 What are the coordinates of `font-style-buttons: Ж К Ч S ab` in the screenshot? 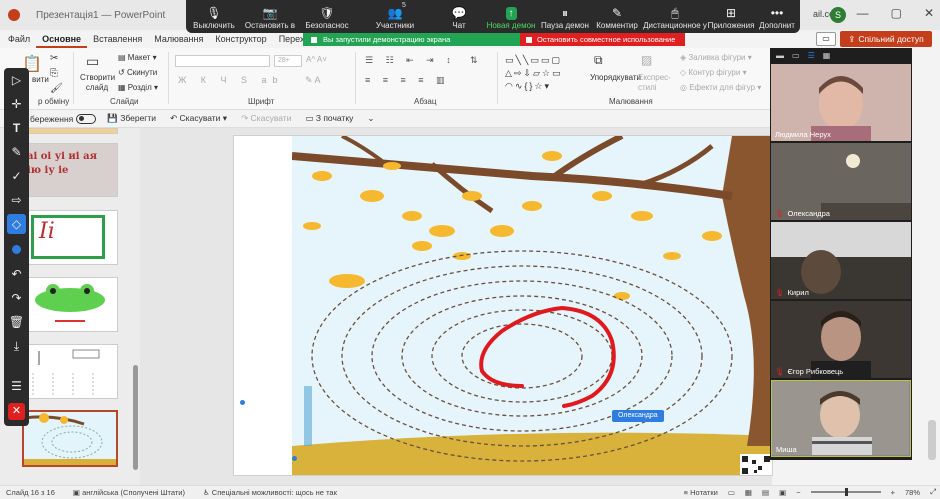 It's located at (231, 80).